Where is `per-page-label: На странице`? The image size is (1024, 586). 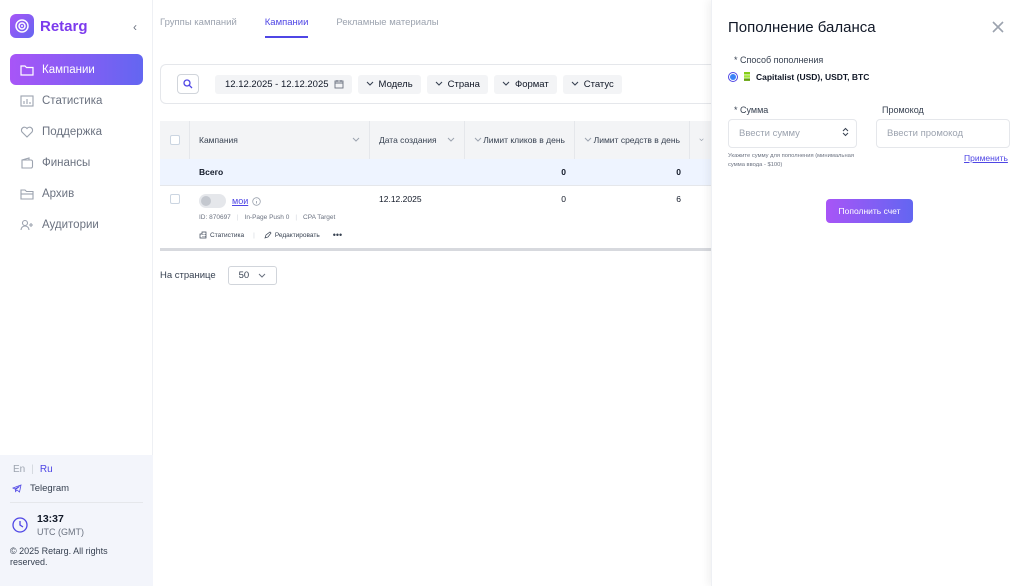 per-page-label: На странице is located at coordinates (188, 275).